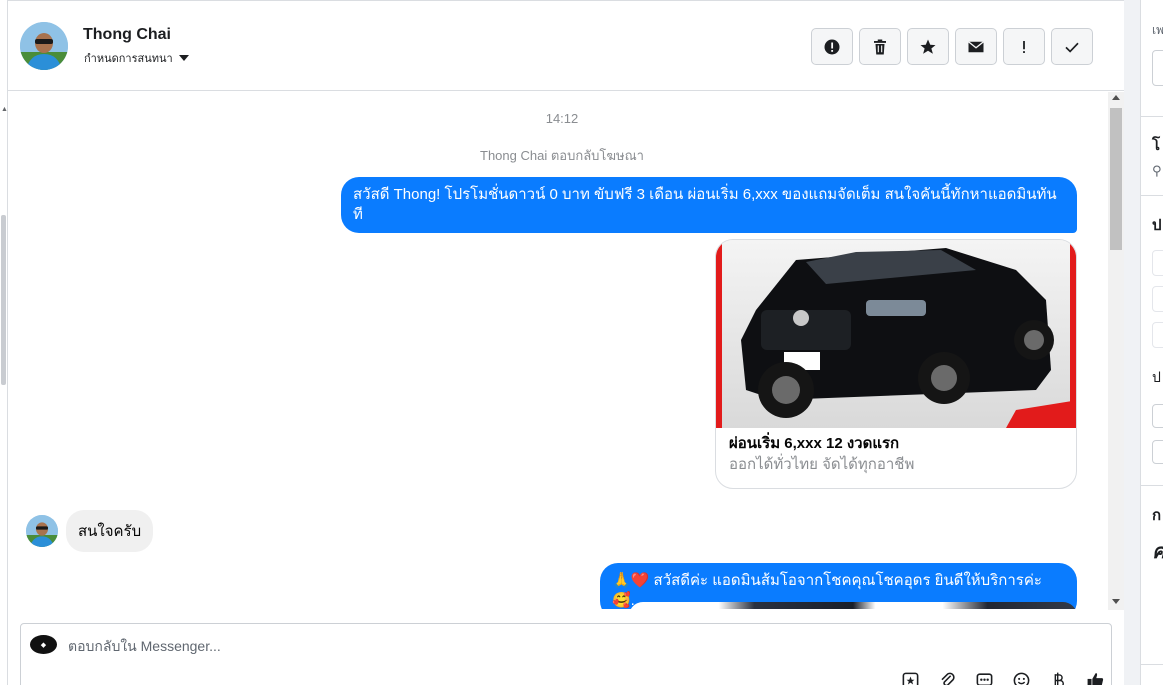  I want to click on conversation-header: Thong Chai กำหนดการสนทนา, so click(566, 45).